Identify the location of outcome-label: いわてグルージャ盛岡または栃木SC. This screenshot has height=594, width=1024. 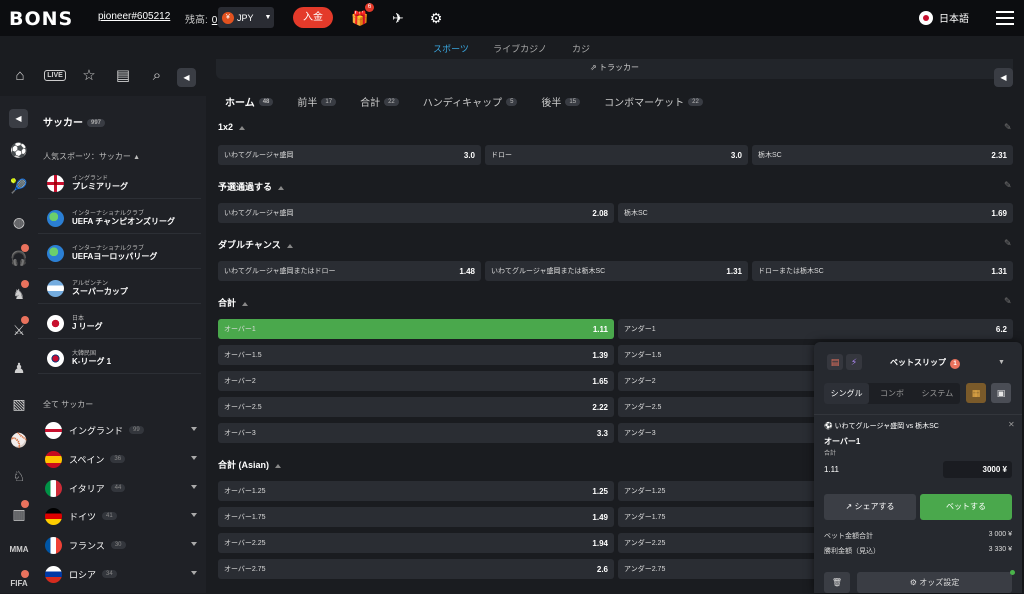
(548, 271).